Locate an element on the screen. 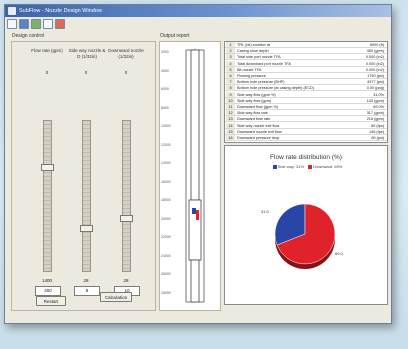 This screenshot has width=408, height=349. slice-label-down: 69.0 is located at coordinates (339, 253).